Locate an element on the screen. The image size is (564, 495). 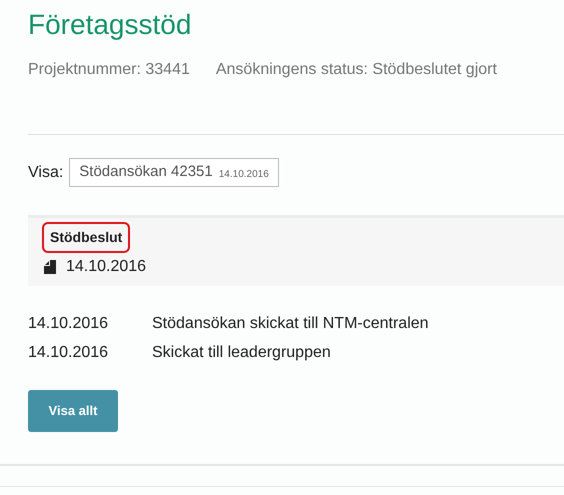
view-label: Visa: is located at coordinates (46, 172).